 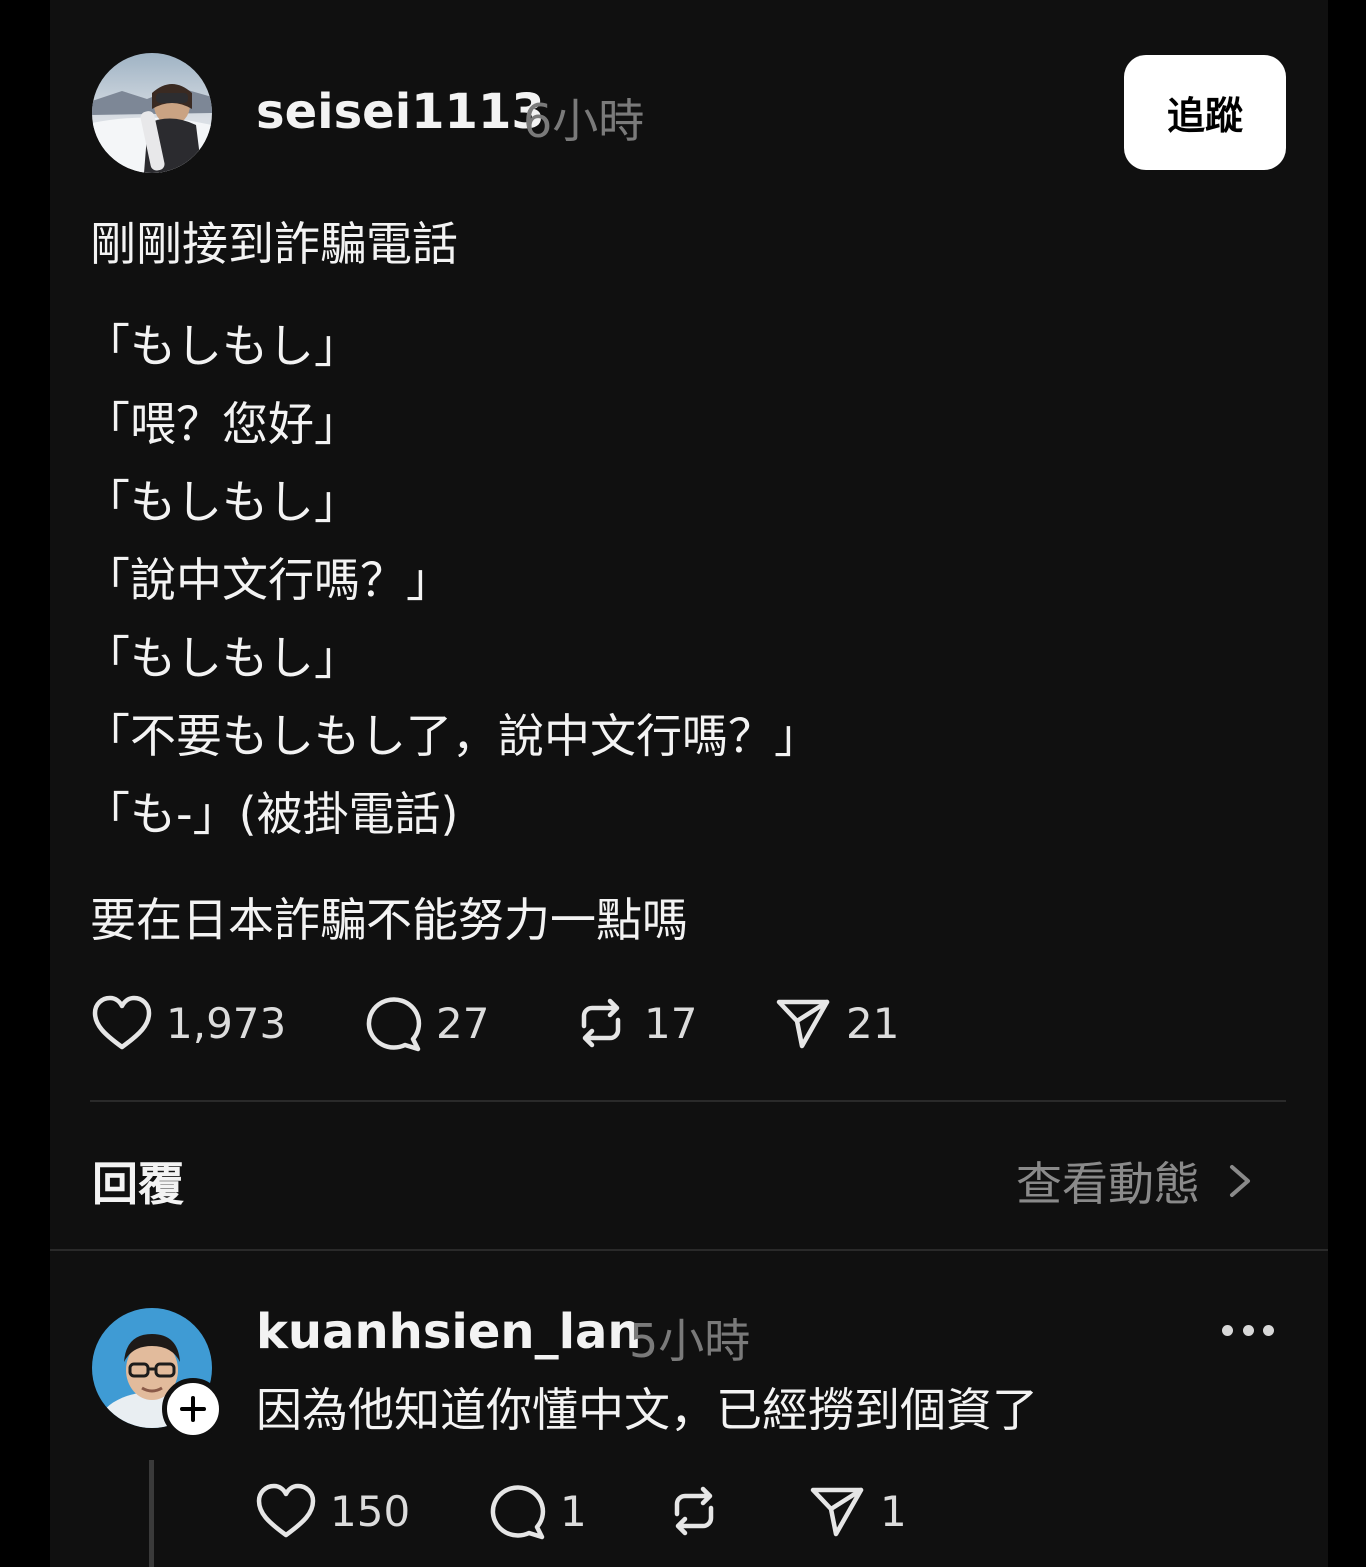 I want to click on post-author-avatar, so click(x=152, y=113).